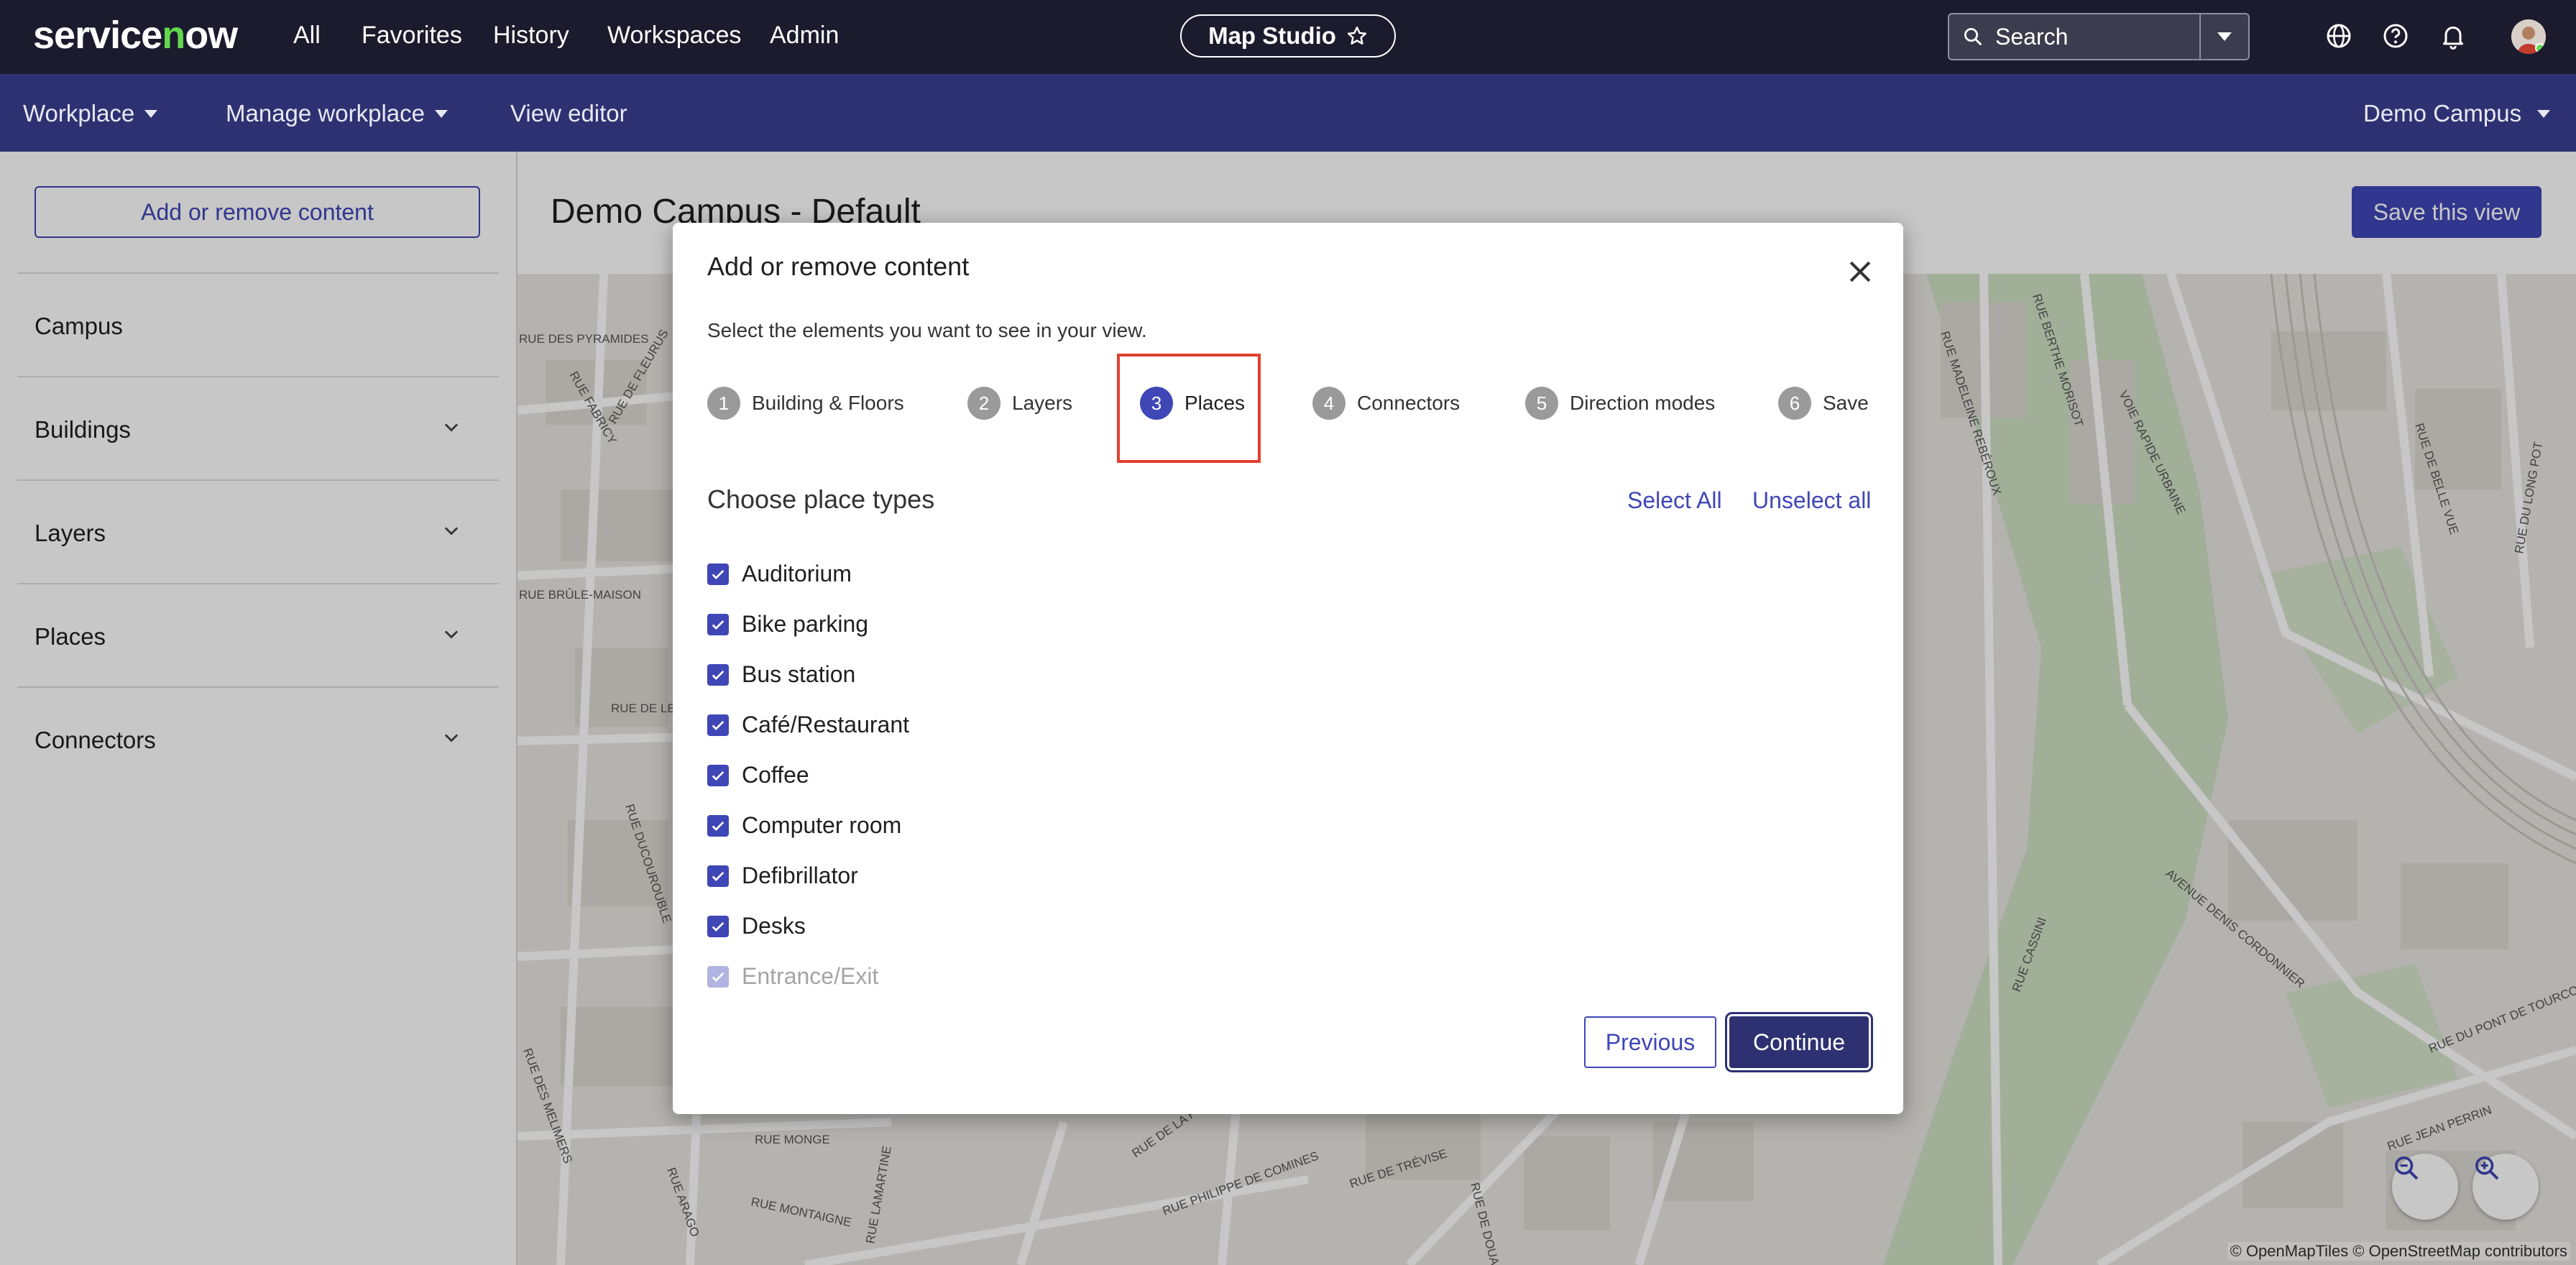 The width and height of the screenshot is (2576, 1265). What do you see at coordinates (1408, 403) in the screenshot?
I see `step-label: Connectors` at bounding box center [1408, 403].